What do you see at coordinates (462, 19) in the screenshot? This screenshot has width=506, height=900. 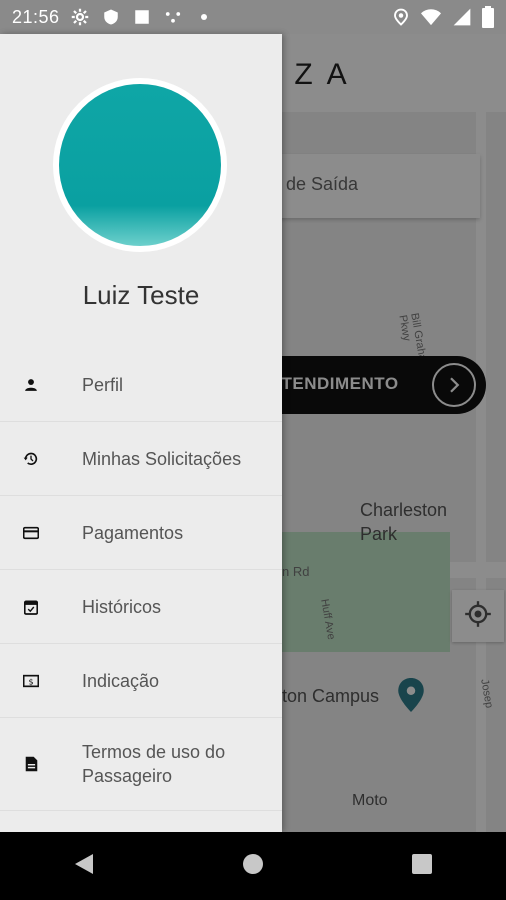 I see `signal-icon` at bounding box center [462, 19].